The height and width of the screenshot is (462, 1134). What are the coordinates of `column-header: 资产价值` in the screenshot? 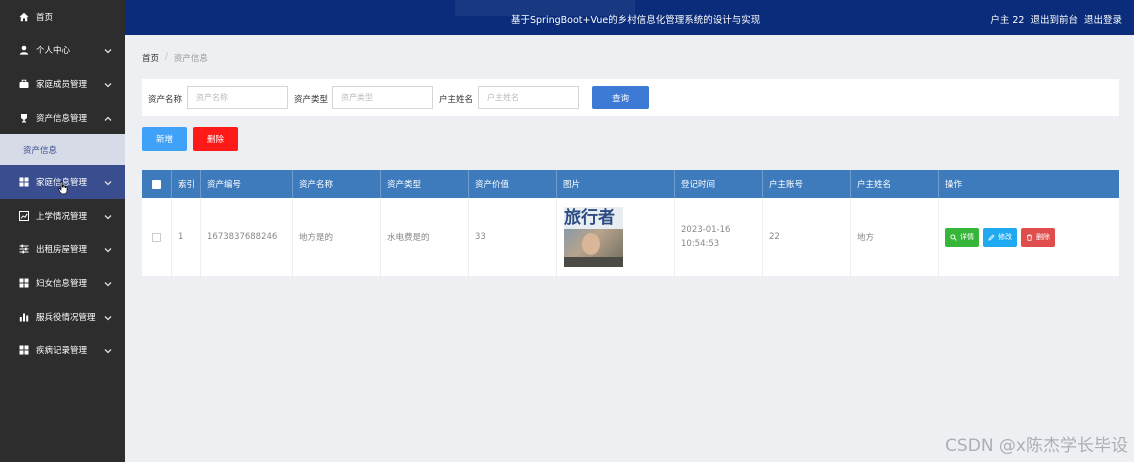 It's located at (513, 184).